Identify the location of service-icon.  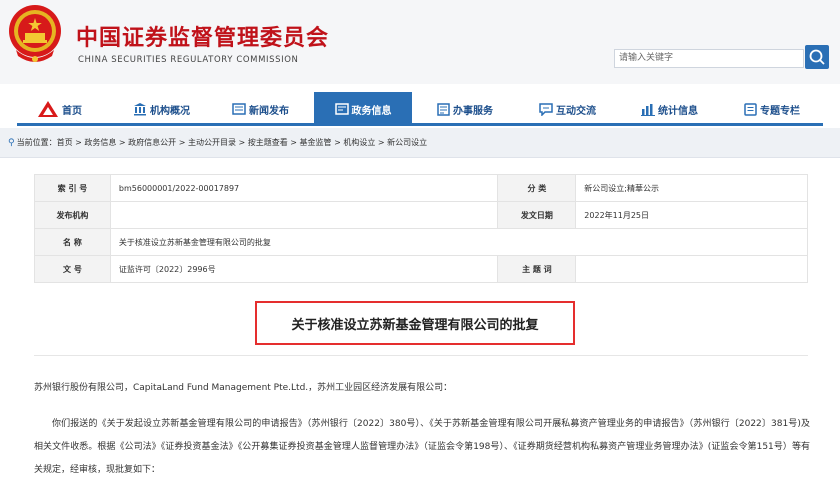
(443, 109).